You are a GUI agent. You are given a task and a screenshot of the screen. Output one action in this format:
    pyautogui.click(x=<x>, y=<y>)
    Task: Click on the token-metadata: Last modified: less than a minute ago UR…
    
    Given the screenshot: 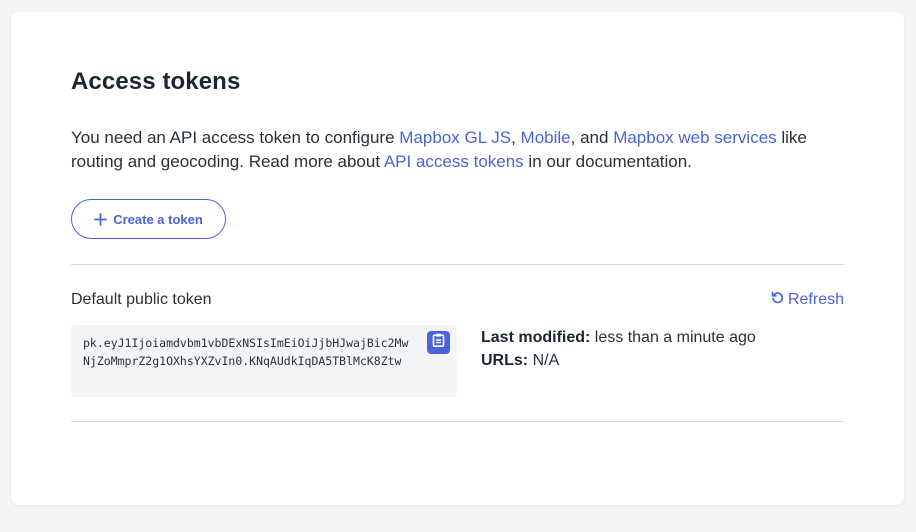 What is the action you would take?
    pyautogui.click(x=618, y=349)
    